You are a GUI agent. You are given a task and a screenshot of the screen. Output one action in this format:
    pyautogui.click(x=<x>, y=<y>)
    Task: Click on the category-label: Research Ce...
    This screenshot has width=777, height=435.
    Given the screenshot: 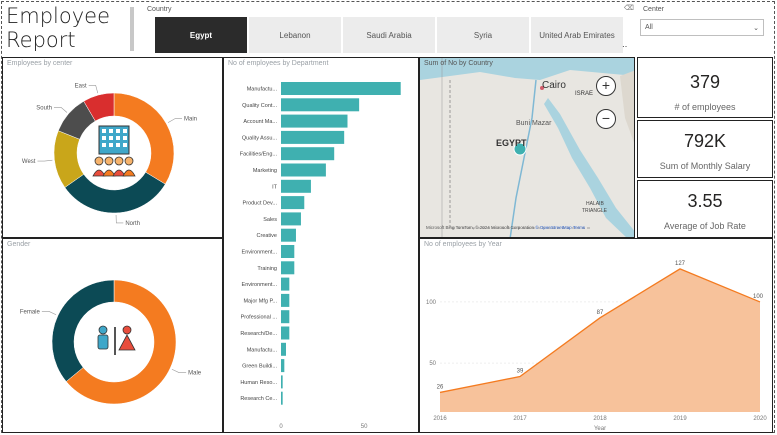 What is the action you would take?
    pyautogui.click(x=258, y=399)
    